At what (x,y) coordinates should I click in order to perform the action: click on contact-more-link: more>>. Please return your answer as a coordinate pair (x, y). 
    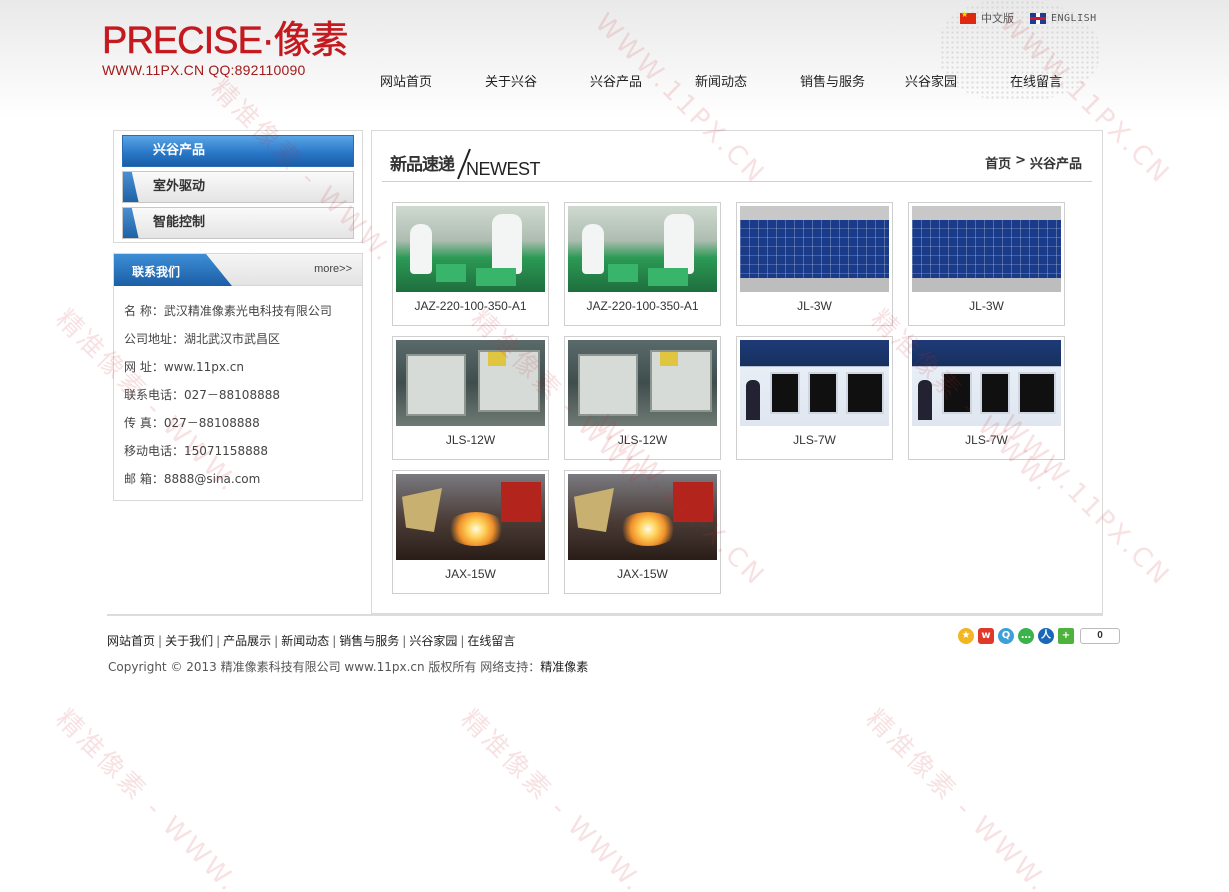
    Looking at the image, I should click on (333, 269).